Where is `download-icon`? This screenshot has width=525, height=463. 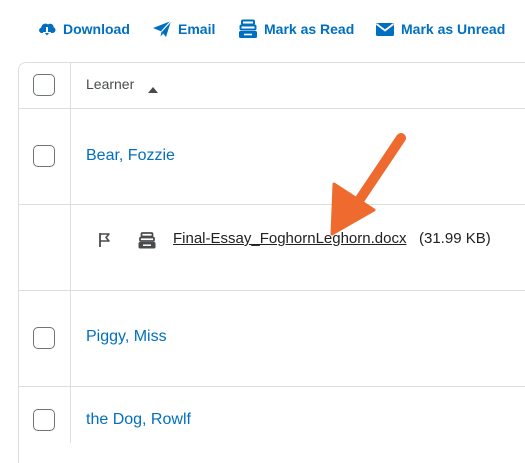 download-icon is located at coordinates (47, 29).